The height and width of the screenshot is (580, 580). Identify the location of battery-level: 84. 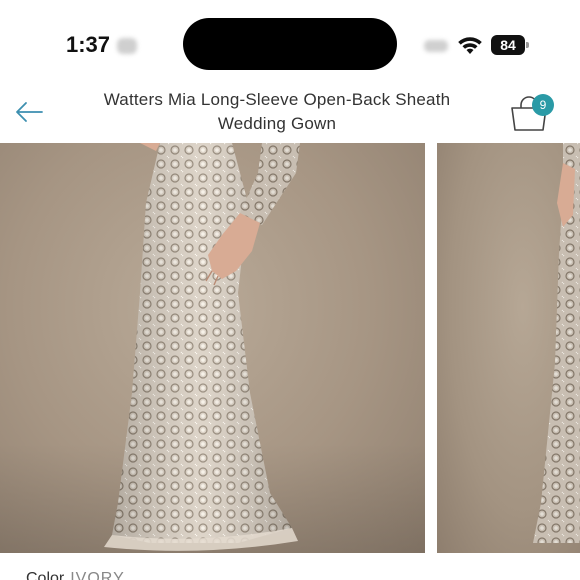
(508, 45).